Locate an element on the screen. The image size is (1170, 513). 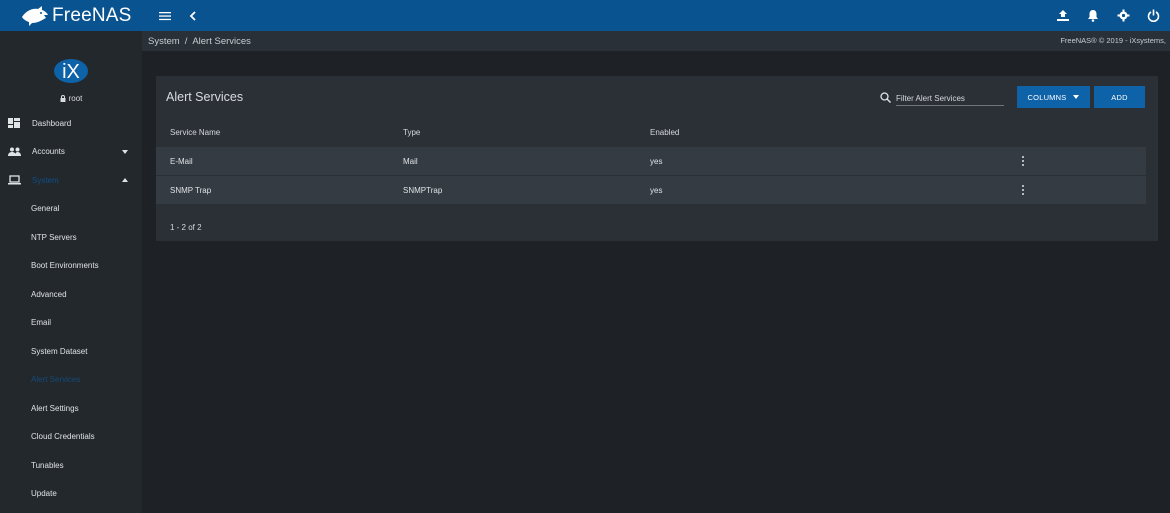
collapse-sidebar-button is located at coordinates (193, 16).